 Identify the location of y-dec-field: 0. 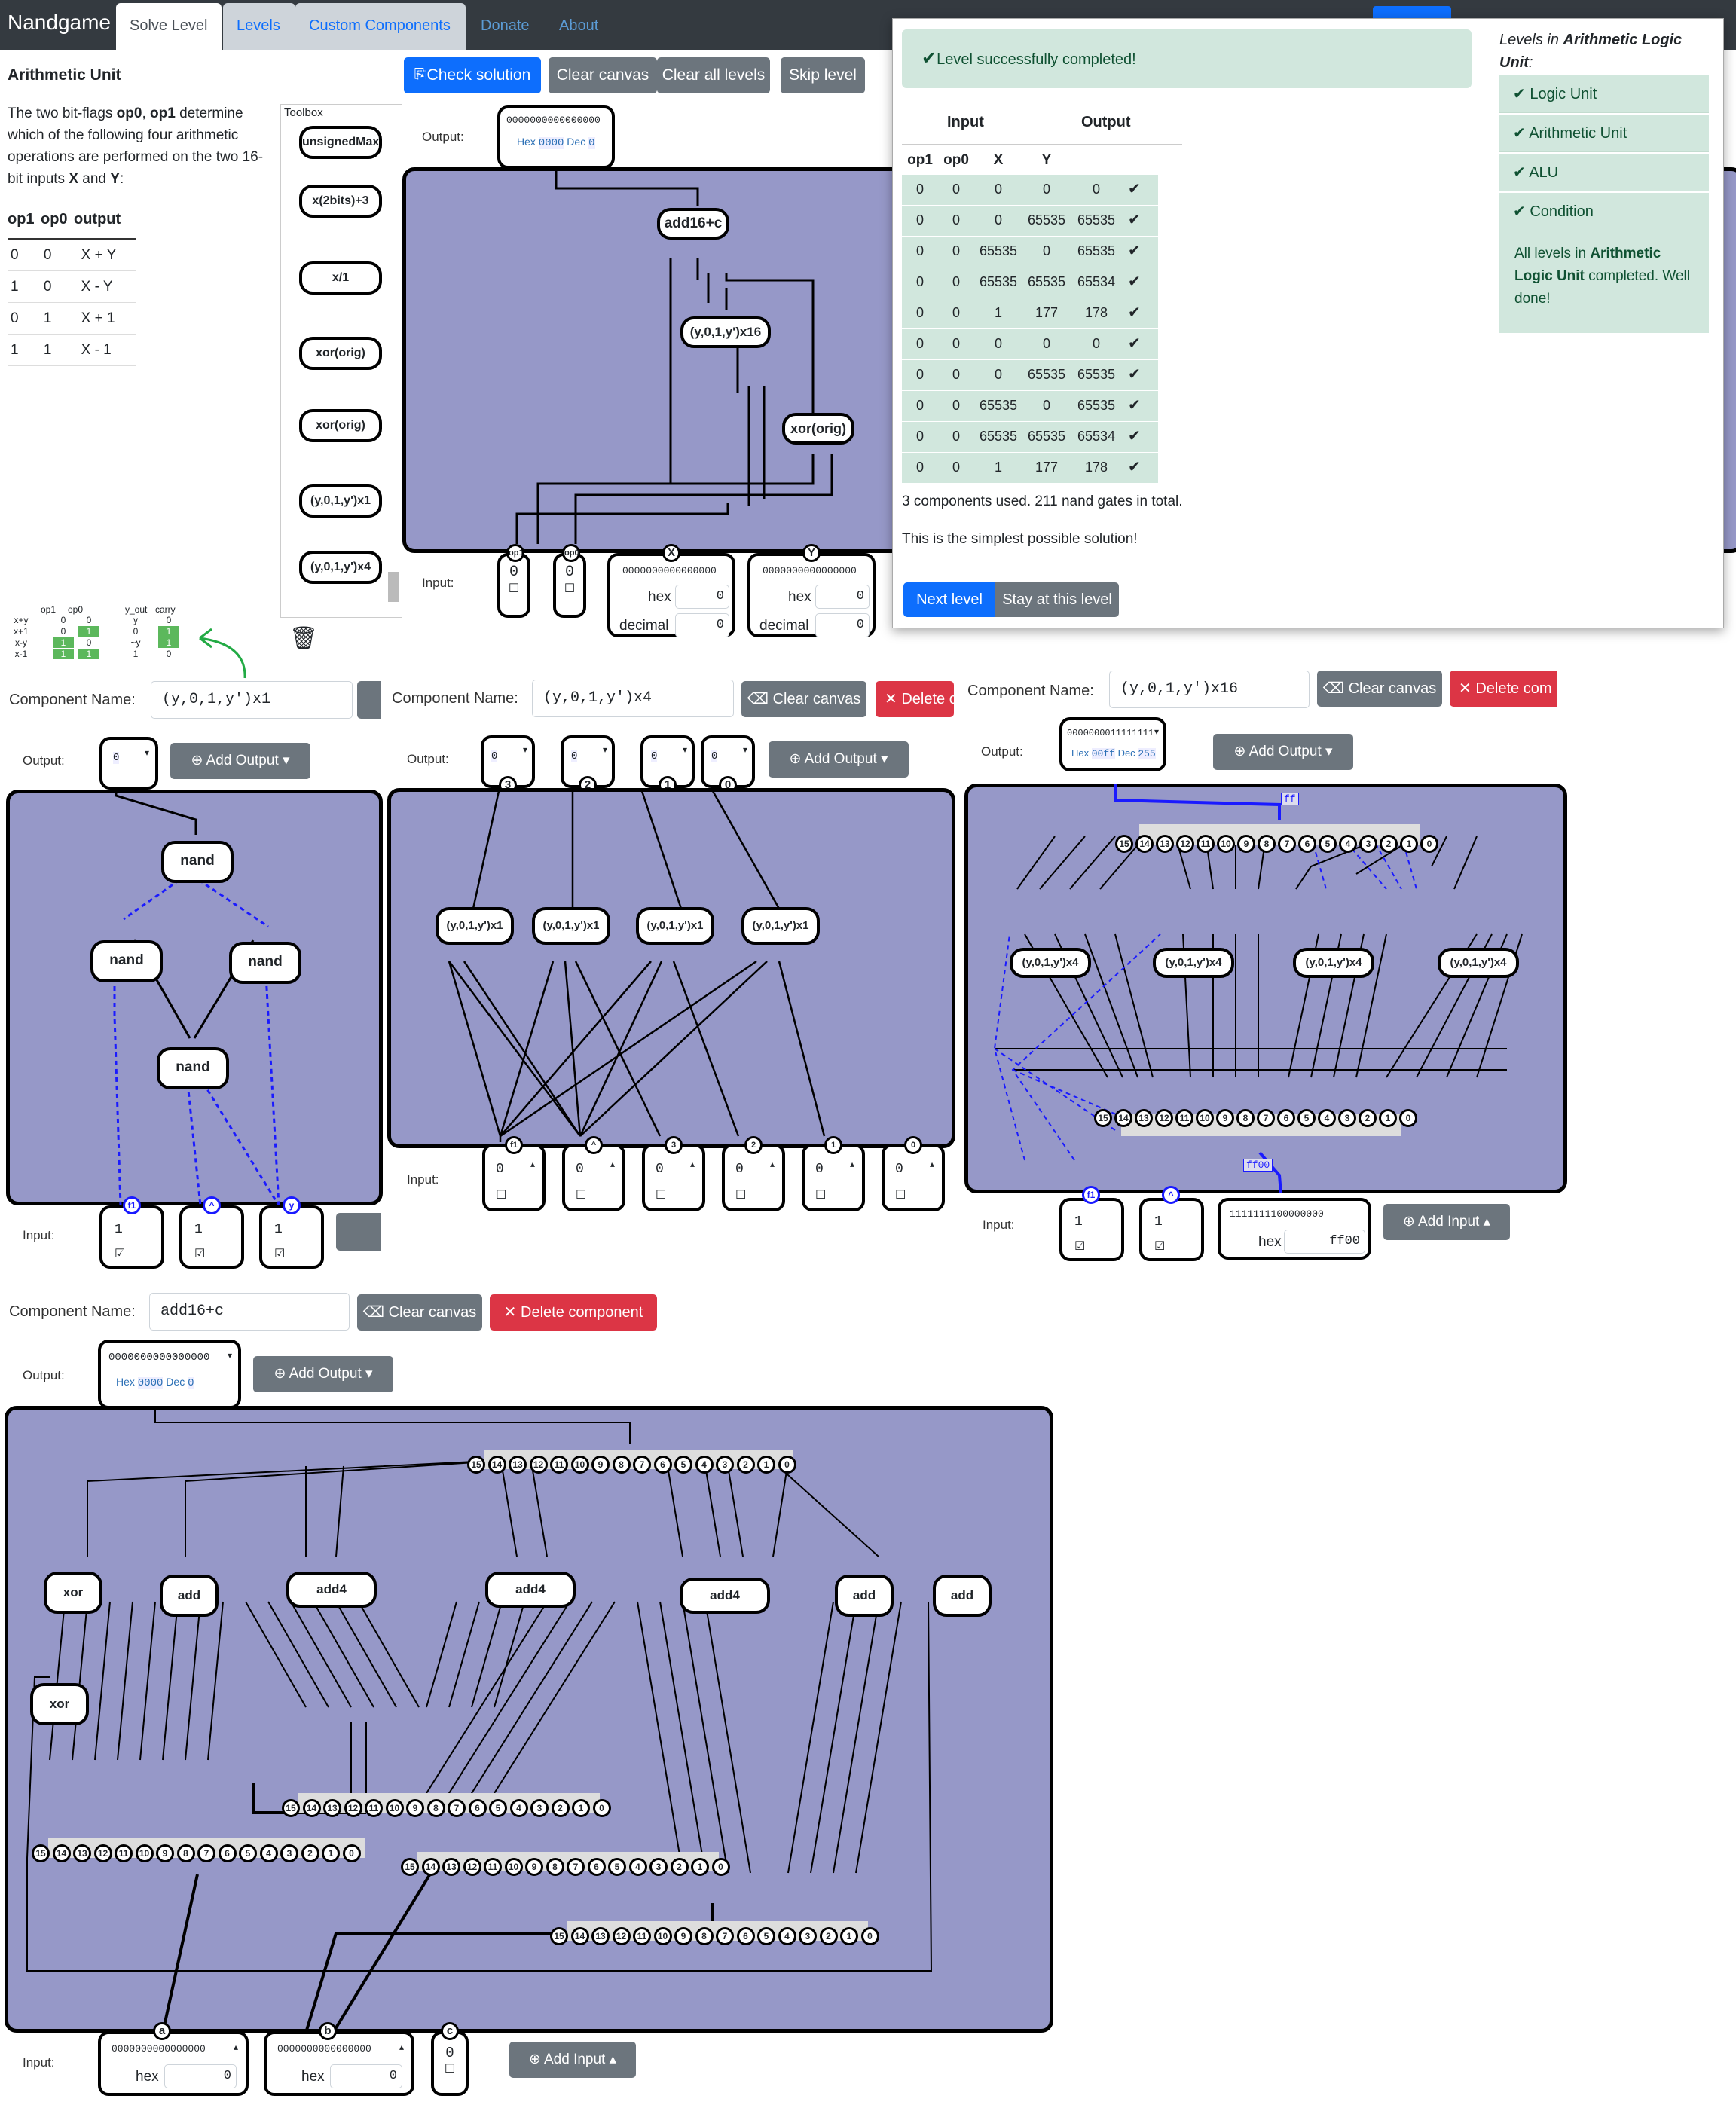
(842, 625).